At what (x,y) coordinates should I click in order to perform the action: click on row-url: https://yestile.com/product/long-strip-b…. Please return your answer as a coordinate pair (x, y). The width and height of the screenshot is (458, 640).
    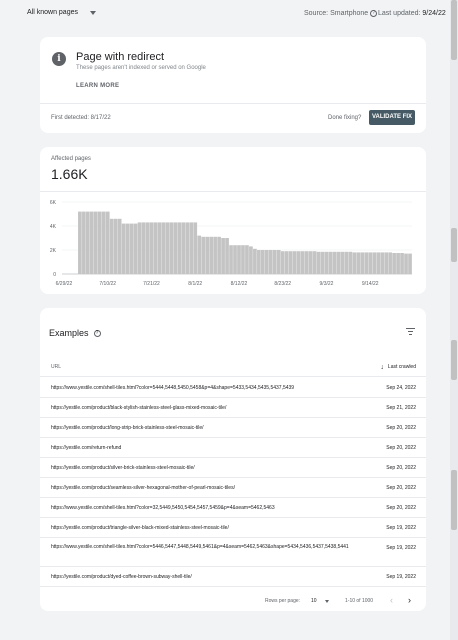
    Looking at the image, I should click on (201, 428).